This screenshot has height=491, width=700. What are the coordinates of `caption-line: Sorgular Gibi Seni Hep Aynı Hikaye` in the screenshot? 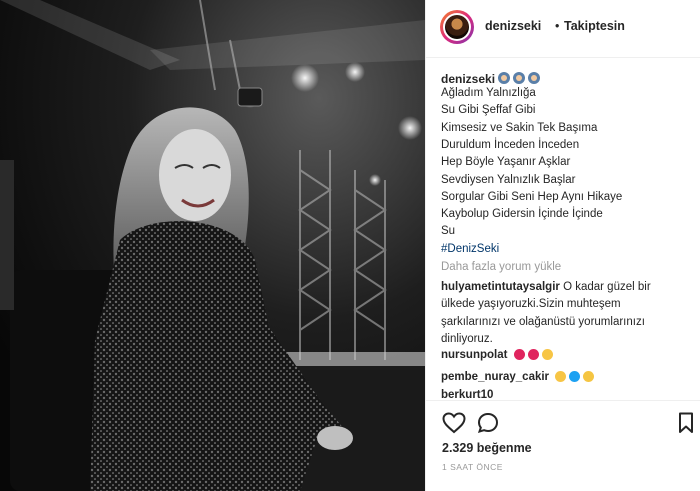 It's located at (532, 197).